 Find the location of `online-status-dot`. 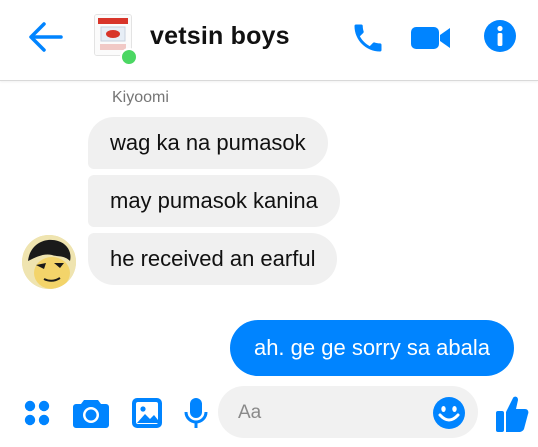

online-status-dot is located at coordinates (129, 57).